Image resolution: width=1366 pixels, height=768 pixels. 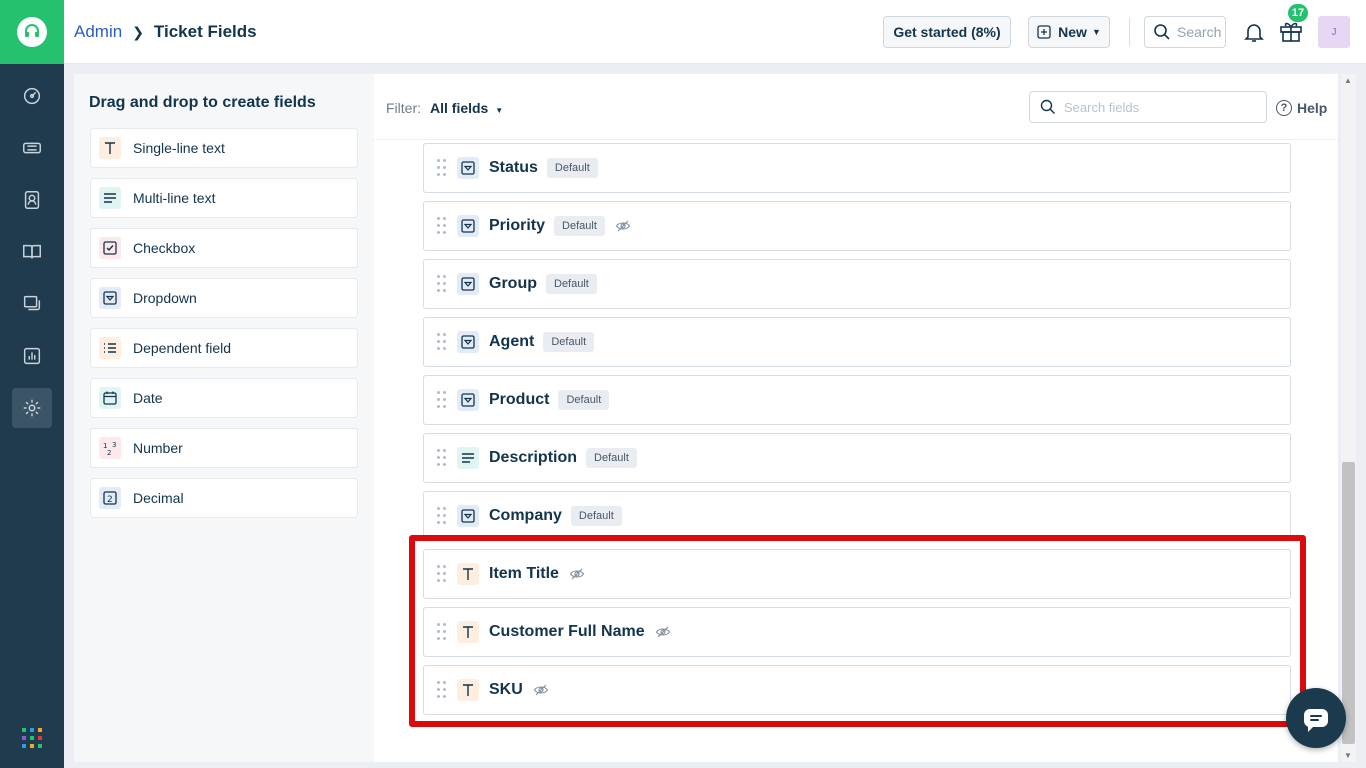 I want to click on palette-item-label: Single-line text, so click(x=179, y=148).